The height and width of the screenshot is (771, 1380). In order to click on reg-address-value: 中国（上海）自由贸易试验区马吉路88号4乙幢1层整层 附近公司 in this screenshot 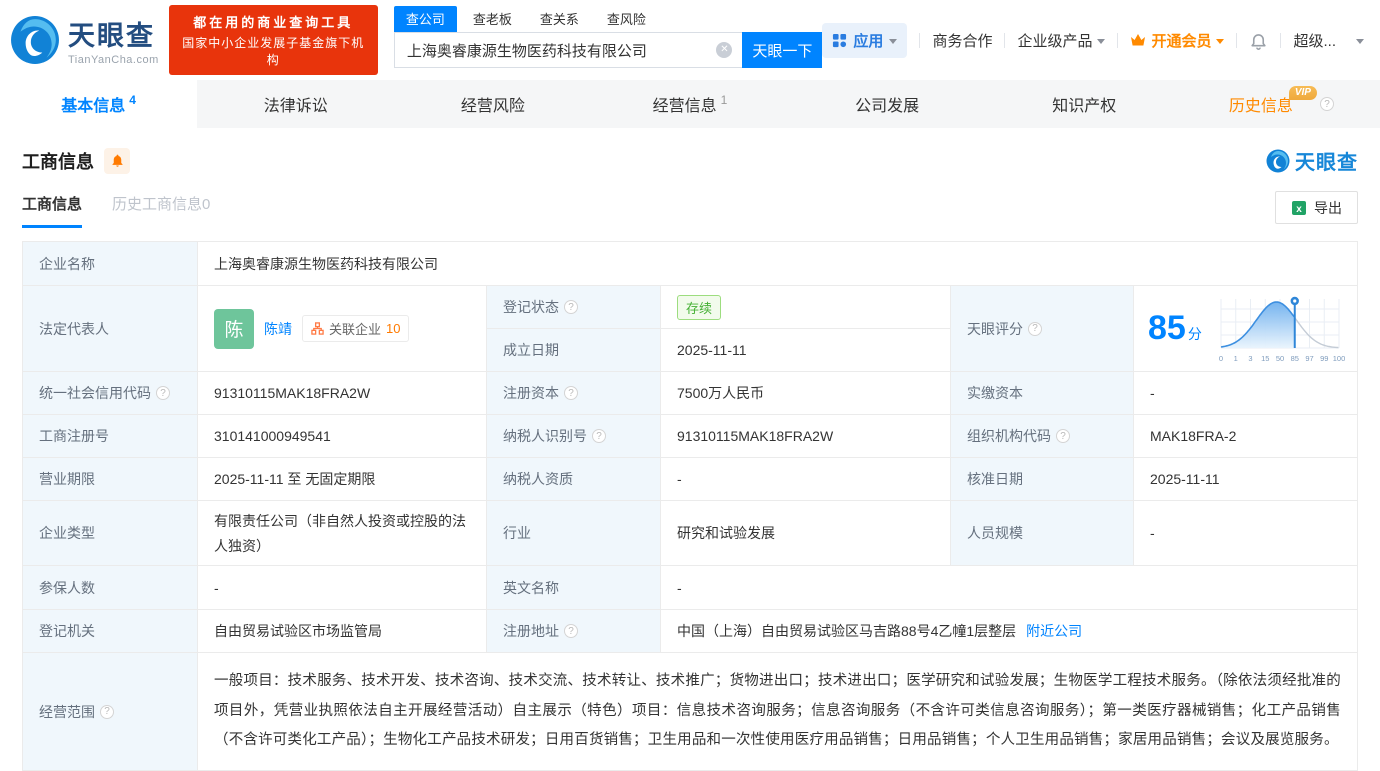, I will do `click(1009, 631)`.